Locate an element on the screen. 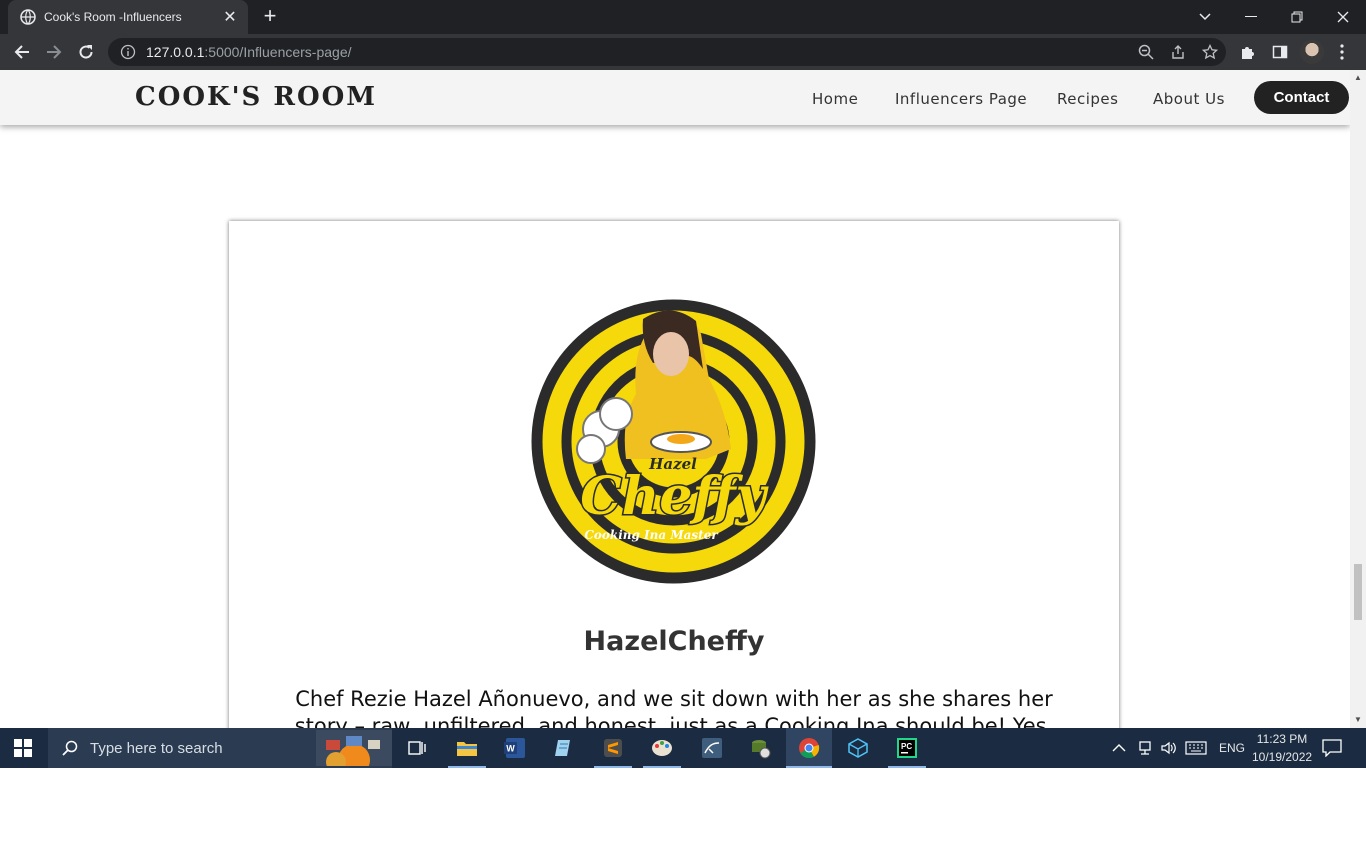  svg-text: W is located at coordinates (510, 749).